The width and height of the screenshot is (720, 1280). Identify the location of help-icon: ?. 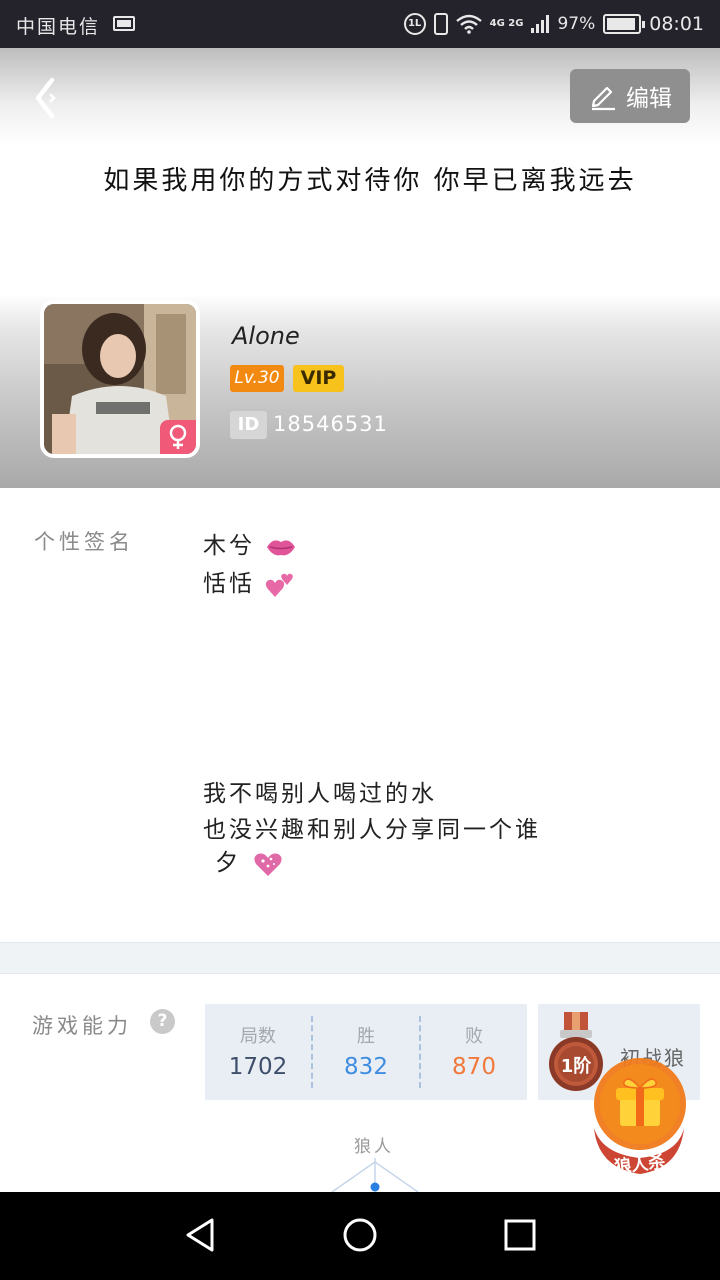
(162, 1021).